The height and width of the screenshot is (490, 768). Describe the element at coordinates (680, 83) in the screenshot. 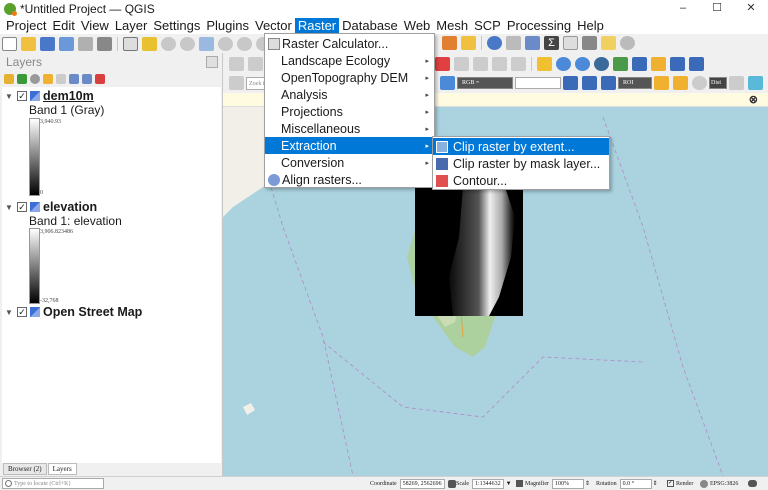

I see `add-icon` at that location.